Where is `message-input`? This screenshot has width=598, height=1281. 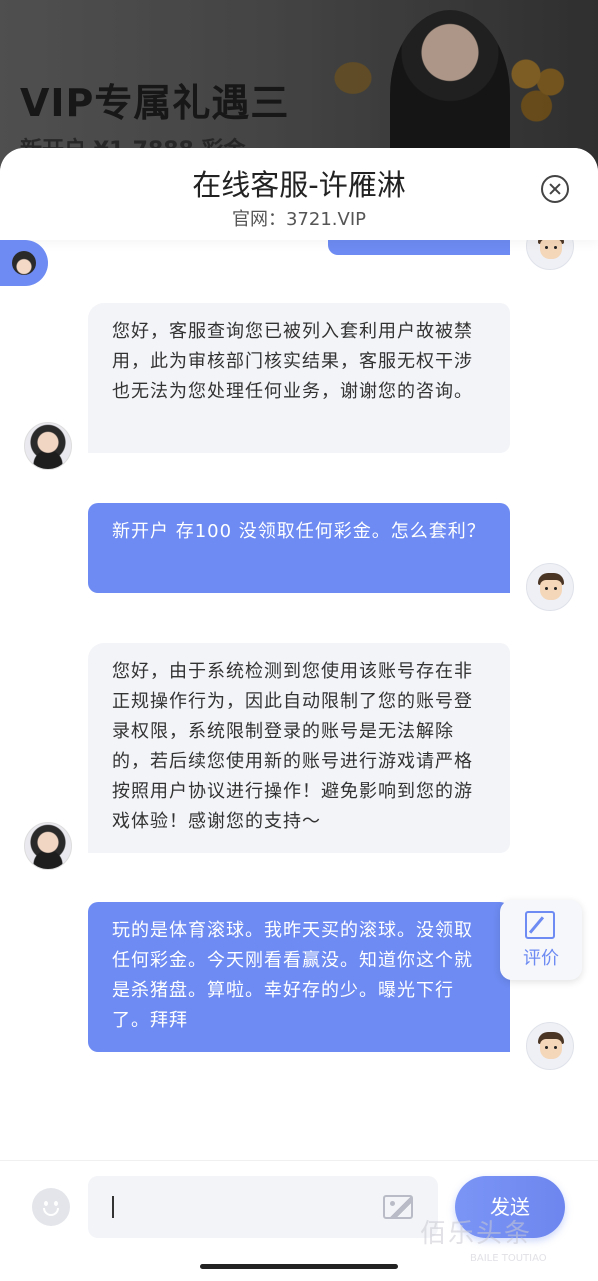
message-input is located at coordinates (237, 1208).